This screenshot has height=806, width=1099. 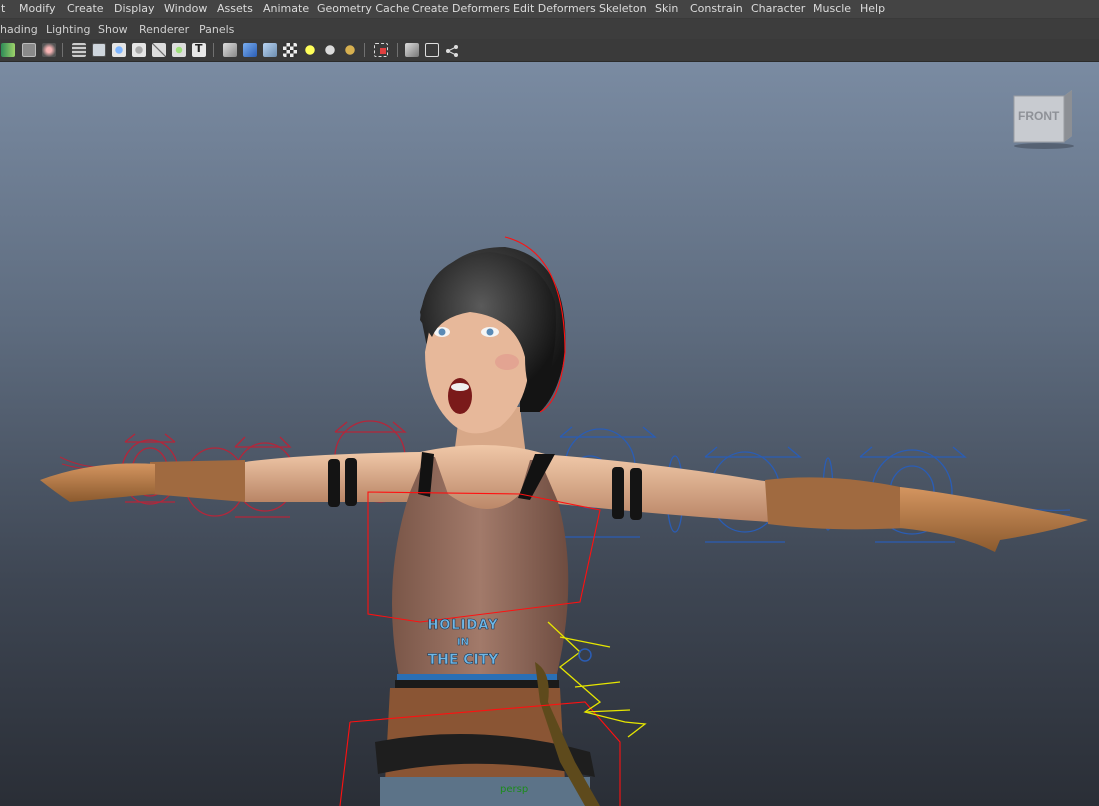 I want to click on xray-icon, so click(x=179, y=50).